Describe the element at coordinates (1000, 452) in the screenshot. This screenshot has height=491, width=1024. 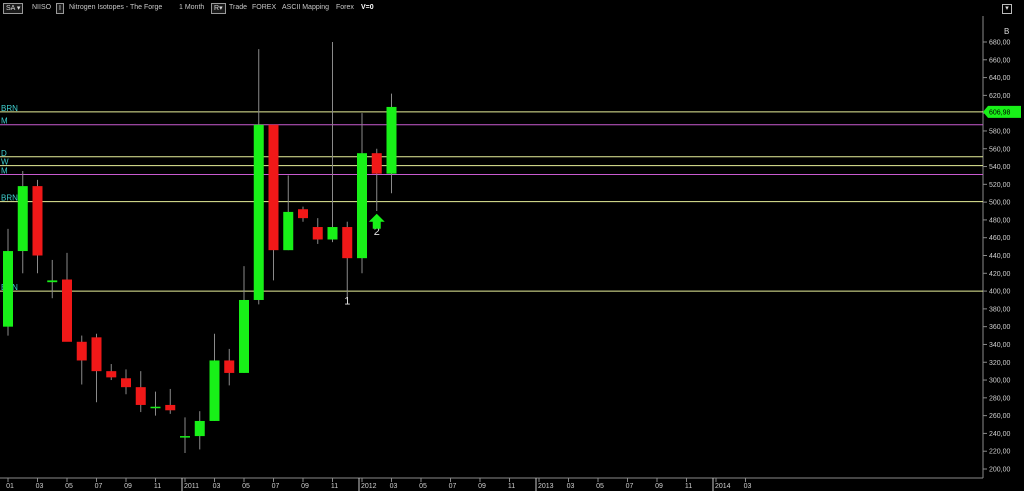
I see `y-tick-label: 220,00` at that location.